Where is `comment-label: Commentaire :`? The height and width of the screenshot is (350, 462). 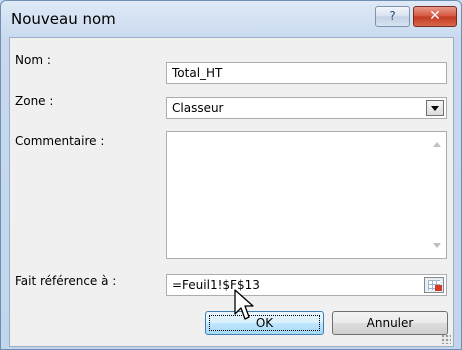 comment-label: Commentaire : is located at coordinates (60, 141).